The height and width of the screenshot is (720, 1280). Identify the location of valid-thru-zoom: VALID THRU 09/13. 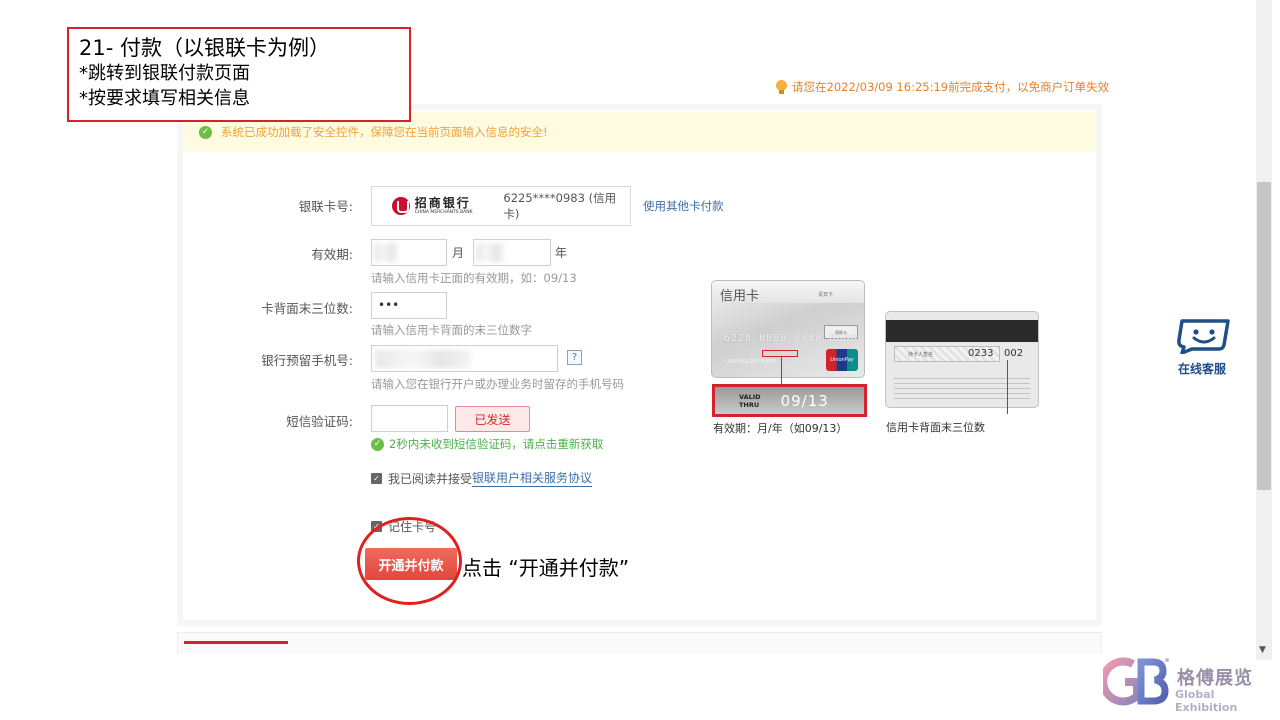
(789, 400).